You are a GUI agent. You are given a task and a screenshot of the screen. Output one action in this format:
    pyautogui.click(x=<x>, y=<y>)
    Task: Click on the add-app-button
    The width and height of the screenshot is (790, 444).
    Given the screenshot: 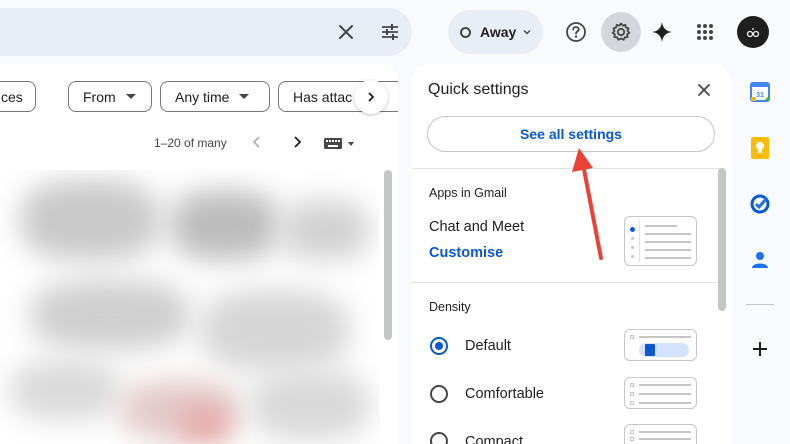 What is the action you would take?
    pyautogui.click(x=760, y=349)
    